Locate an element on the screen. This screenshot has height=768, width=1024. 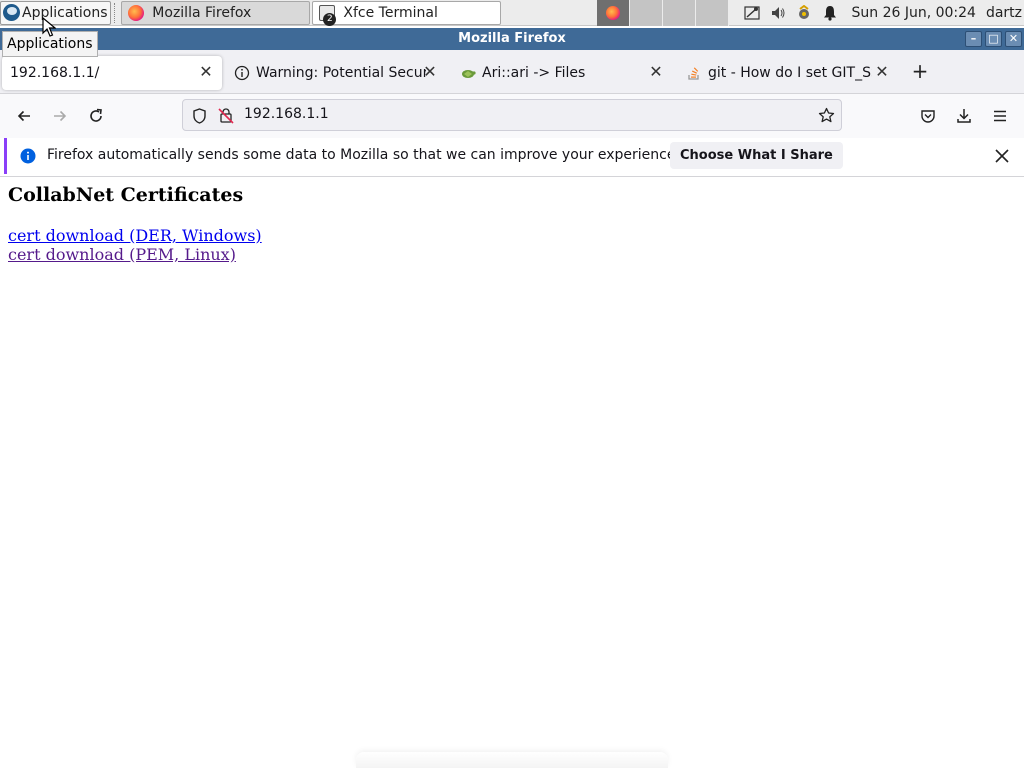
network-icon is located at coordinates (752, 13).